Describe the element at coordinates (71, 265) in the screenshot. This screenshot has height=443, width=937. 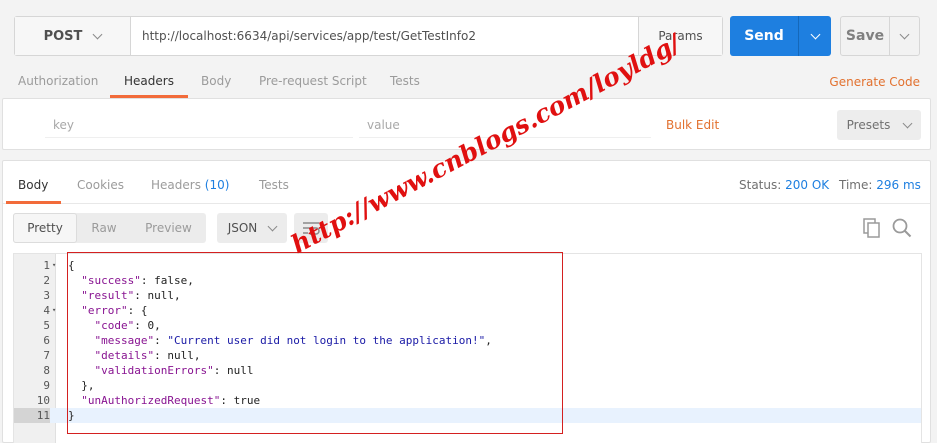
I see `code-text: {` at that location.